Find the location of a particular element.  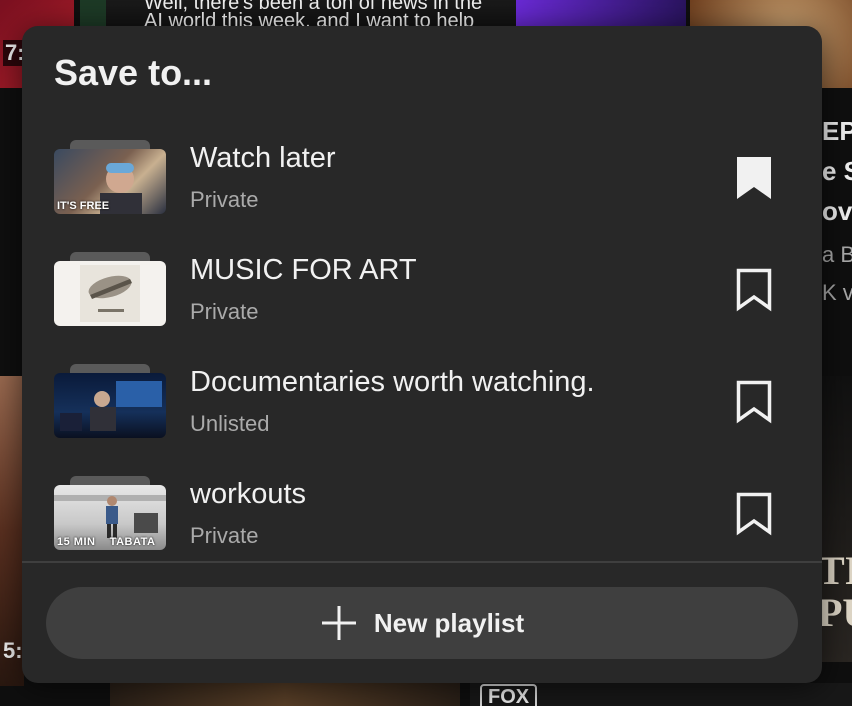

playlist-row-workouts: 15 MIN TABATA workouts Private is located at coordinates (422, 532).